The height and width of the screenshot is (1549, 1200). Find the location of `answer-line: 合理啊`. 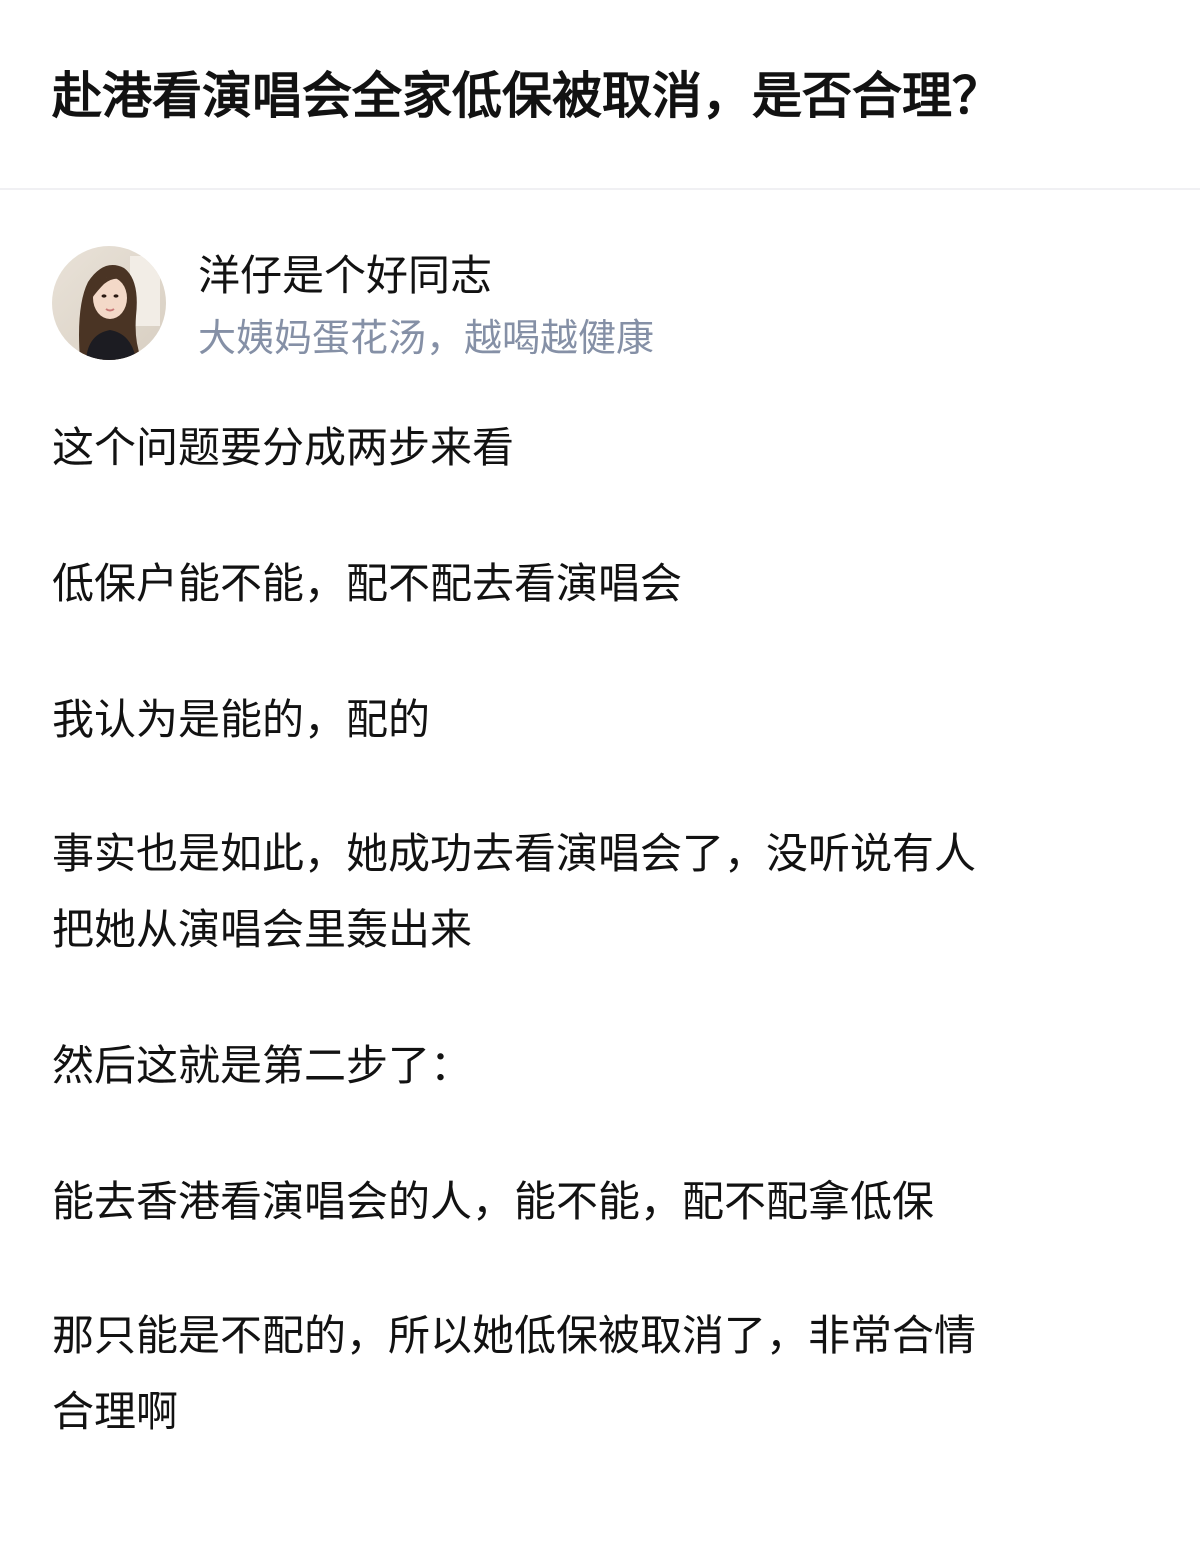

answer-line: 合理啊 is located at coordinates (115, 1411).